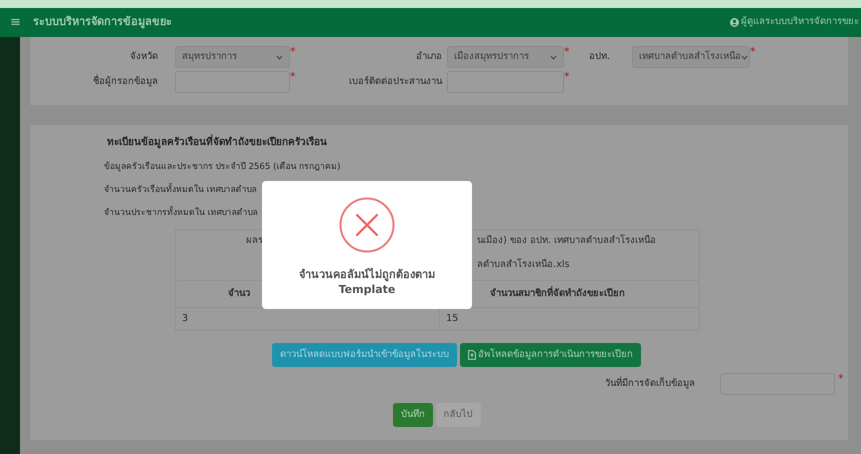 The height and width of the screenshot is (454, 861). What do you see at coordinates (734, 22) in the screenshot?
I see `user-icon` at bounding box center [734, 22].